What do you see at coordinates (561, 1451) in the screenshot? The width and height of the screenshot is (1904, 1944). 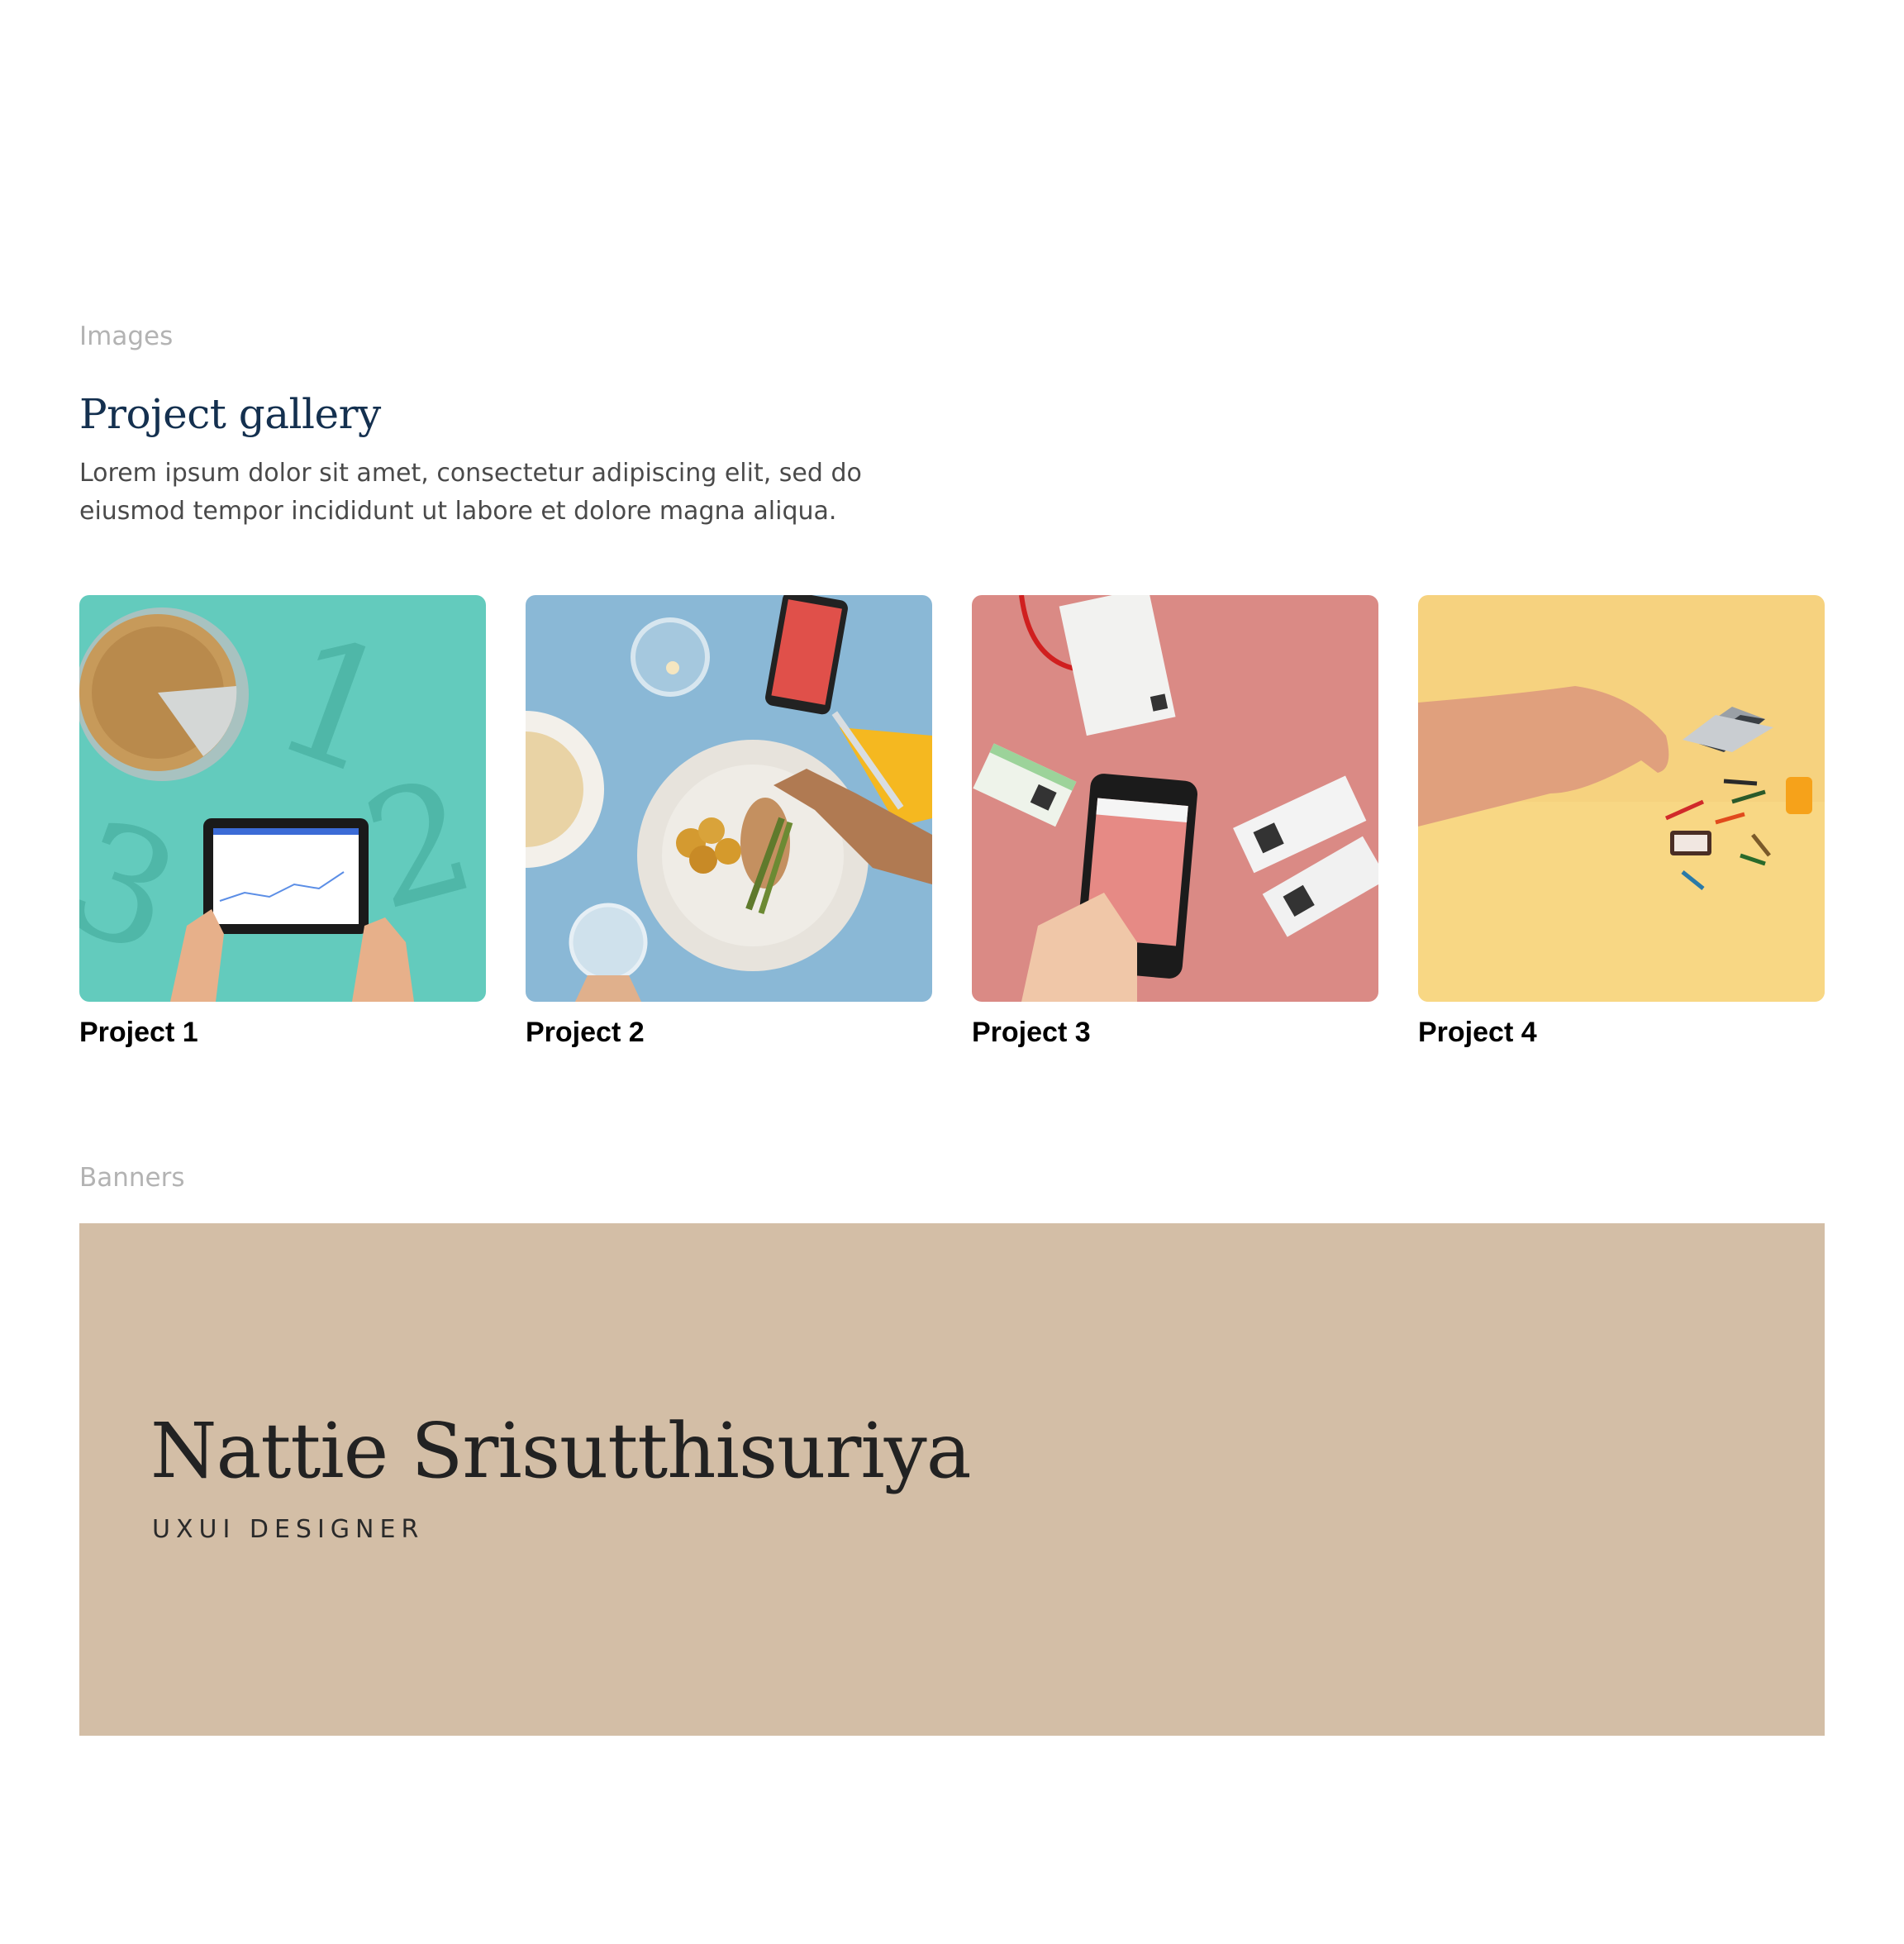 I see `banner-name: Nattie Srisutthisuriya` at bounding box center [561, 1451].